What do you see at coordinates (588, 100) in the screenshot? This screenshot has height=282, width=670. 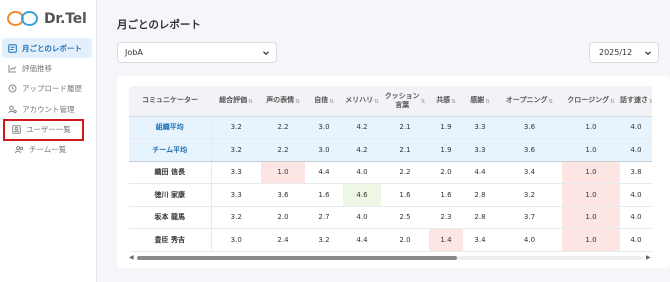 I see `column-header-label: クロージング` at bounding box center [588, 100].